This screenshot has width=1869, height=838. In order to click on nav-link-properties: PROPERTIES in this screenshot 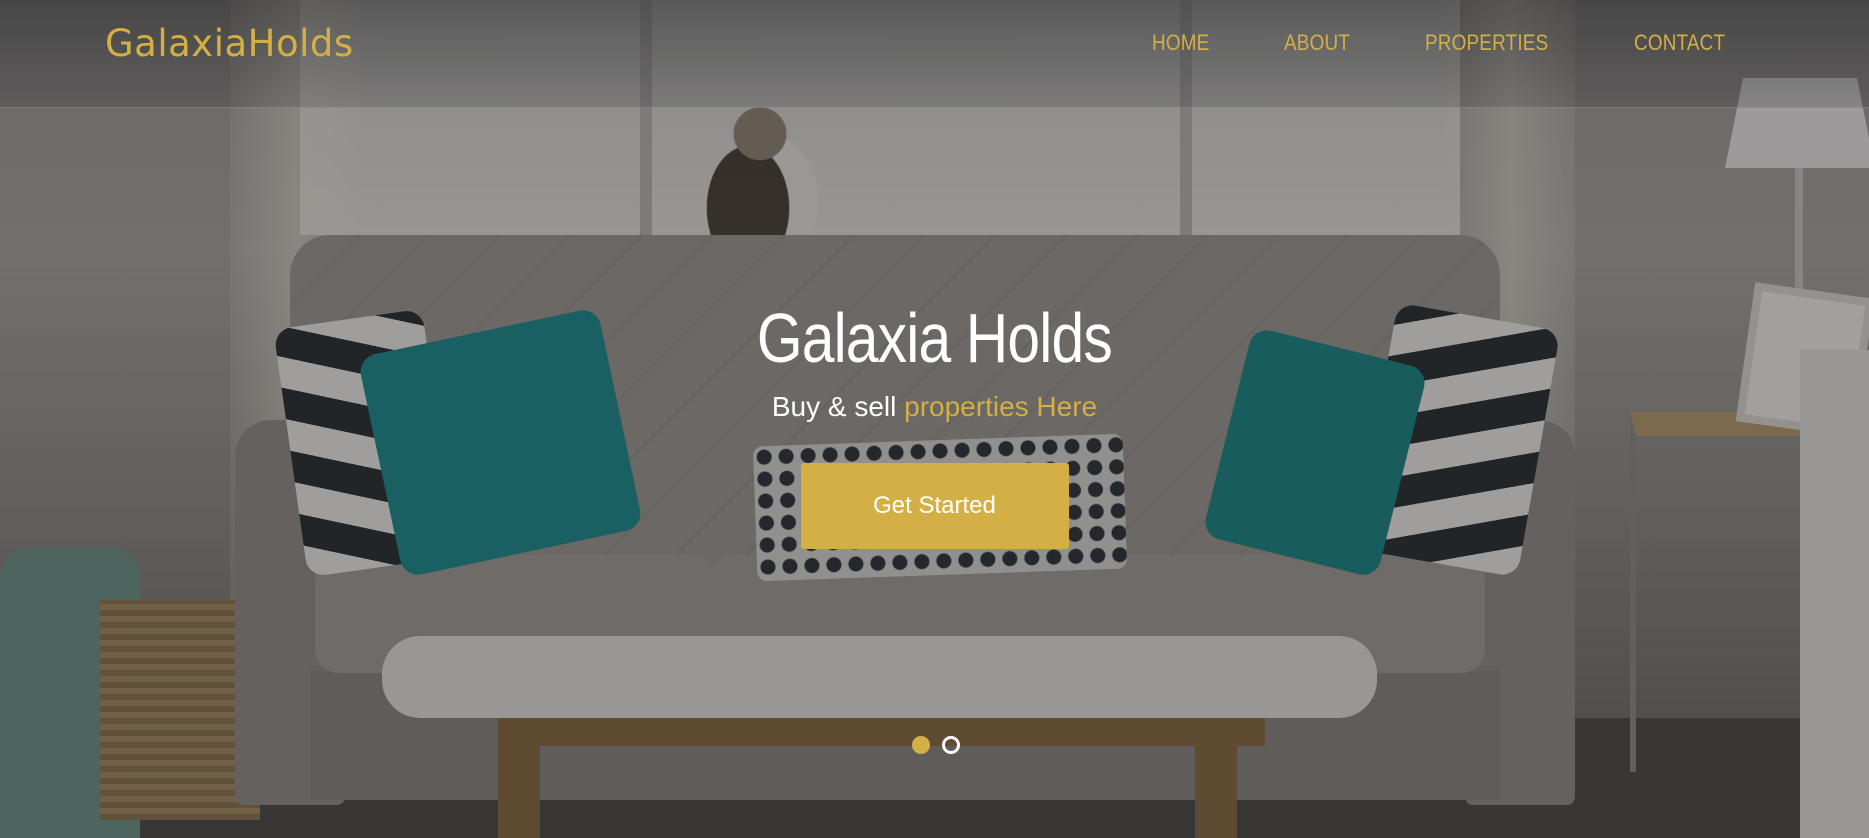, I will do `click(1486, 43)`.